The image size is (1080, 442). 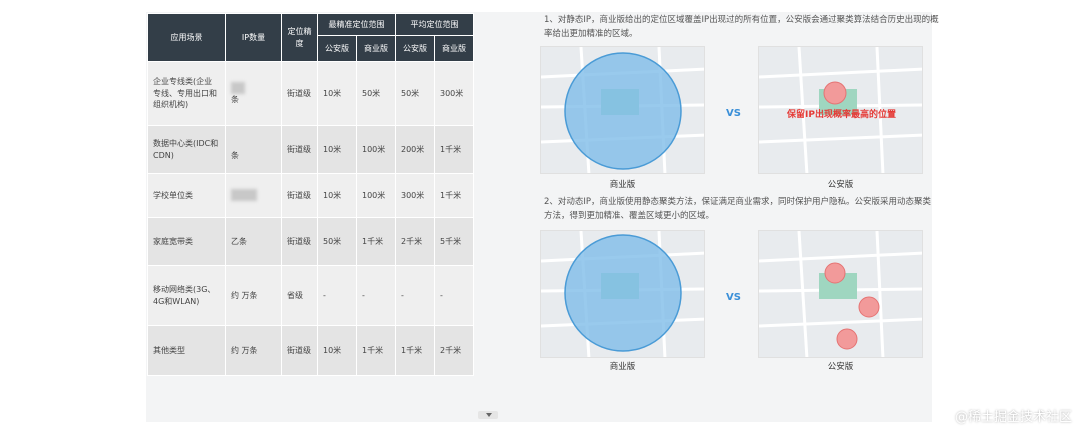 I want to click on header-best-range: 最精准定位范围, so click(x=356, y=24).